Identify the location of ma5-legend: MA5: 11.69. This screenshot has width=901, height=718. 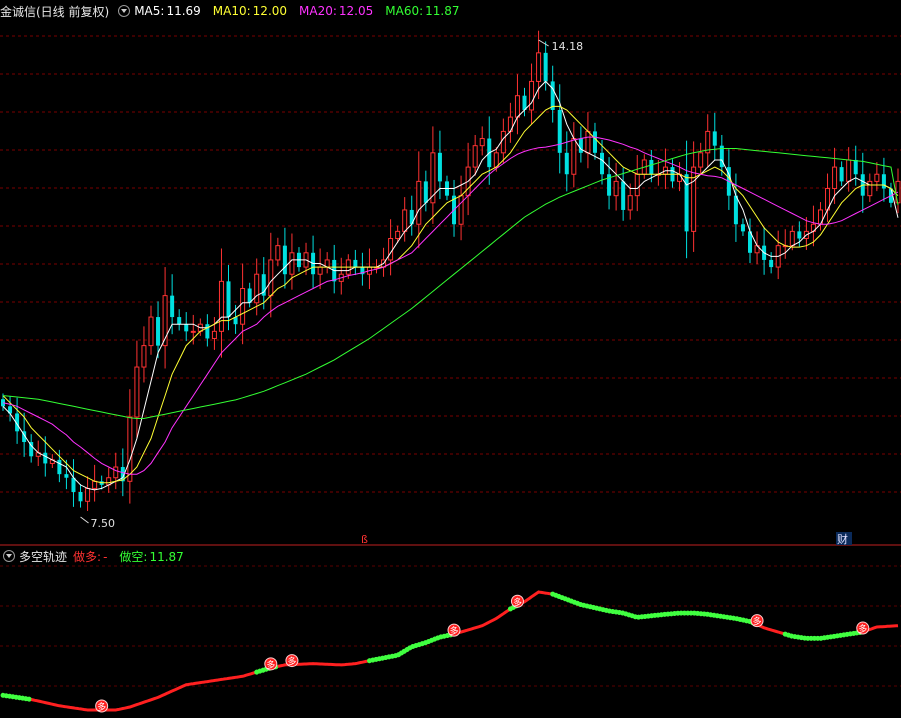
(170, 11).